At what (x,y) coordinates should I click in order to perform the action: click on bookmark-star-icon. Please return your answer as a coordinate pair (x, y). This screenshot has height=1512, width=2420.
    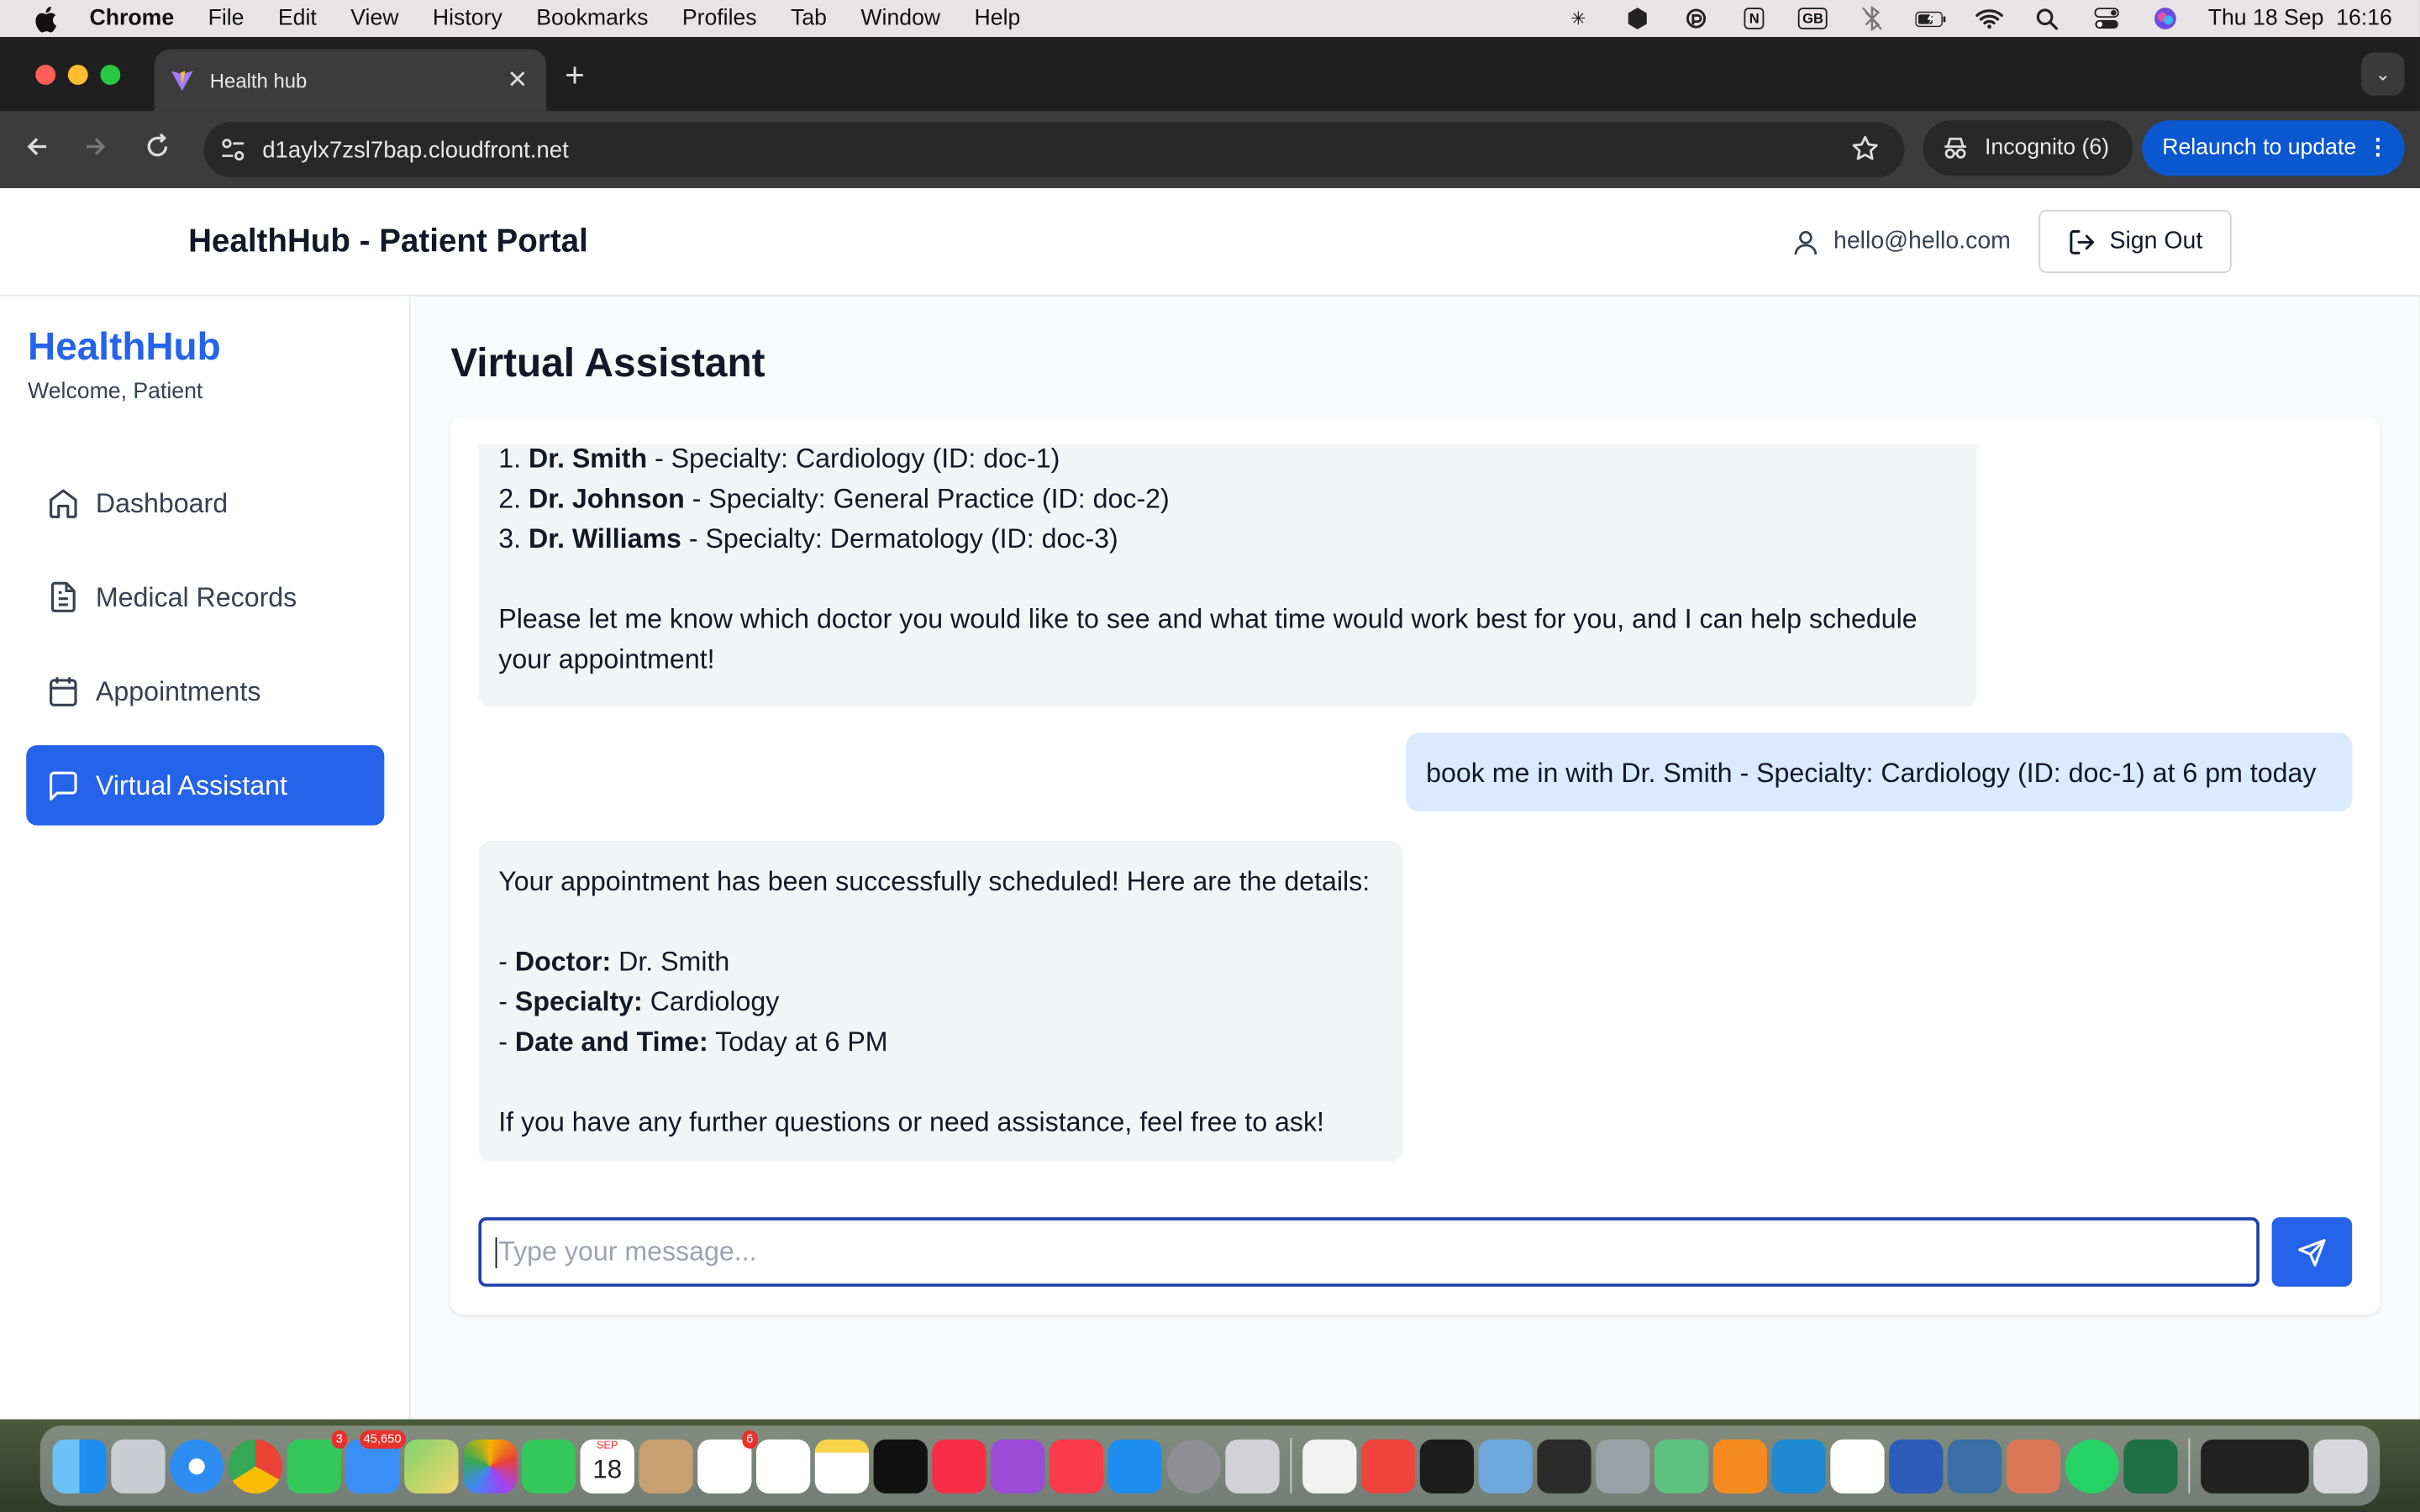
    Looking at the image, I should click on (1865, 149).